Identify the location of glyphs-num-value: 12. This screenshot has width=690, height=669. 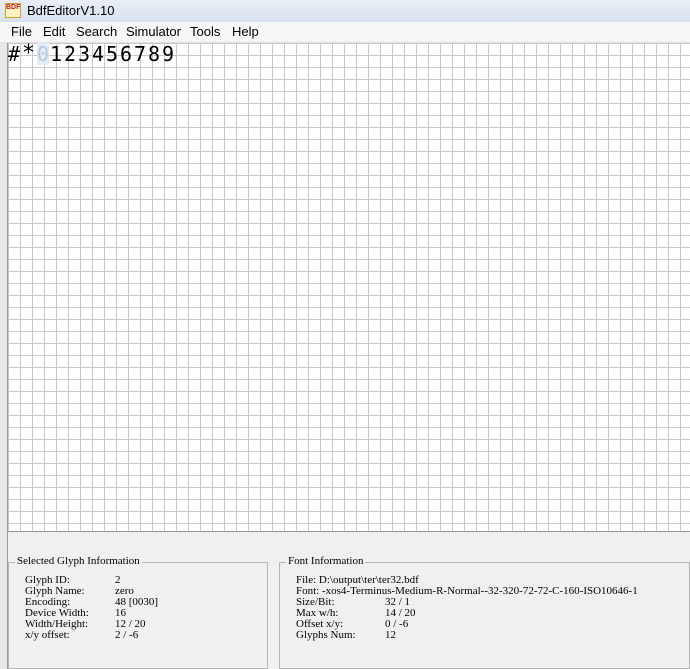
(390, 635).